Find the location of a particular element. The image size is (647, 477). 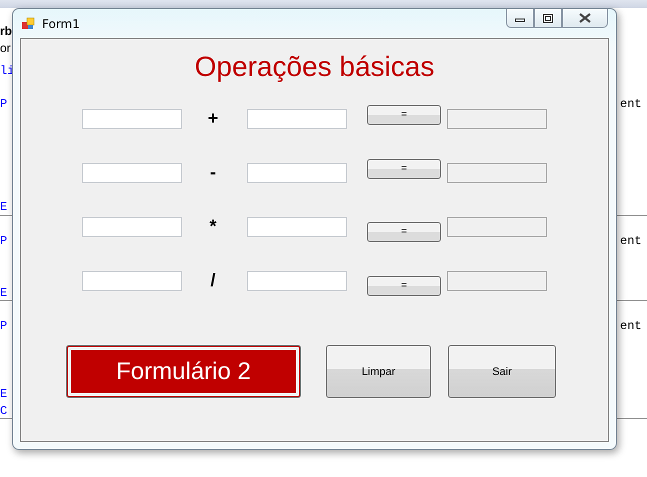

action-button: Limpar is located at coordinates (378, 371).